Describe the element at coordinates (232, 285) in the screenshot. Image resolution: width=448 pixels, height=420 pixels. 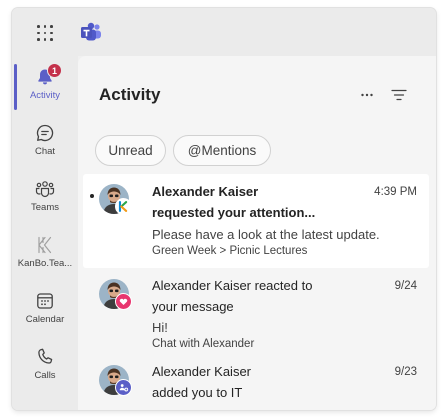
I see `activity-title-line1: Alexander Kaiser reacted to` at that location.